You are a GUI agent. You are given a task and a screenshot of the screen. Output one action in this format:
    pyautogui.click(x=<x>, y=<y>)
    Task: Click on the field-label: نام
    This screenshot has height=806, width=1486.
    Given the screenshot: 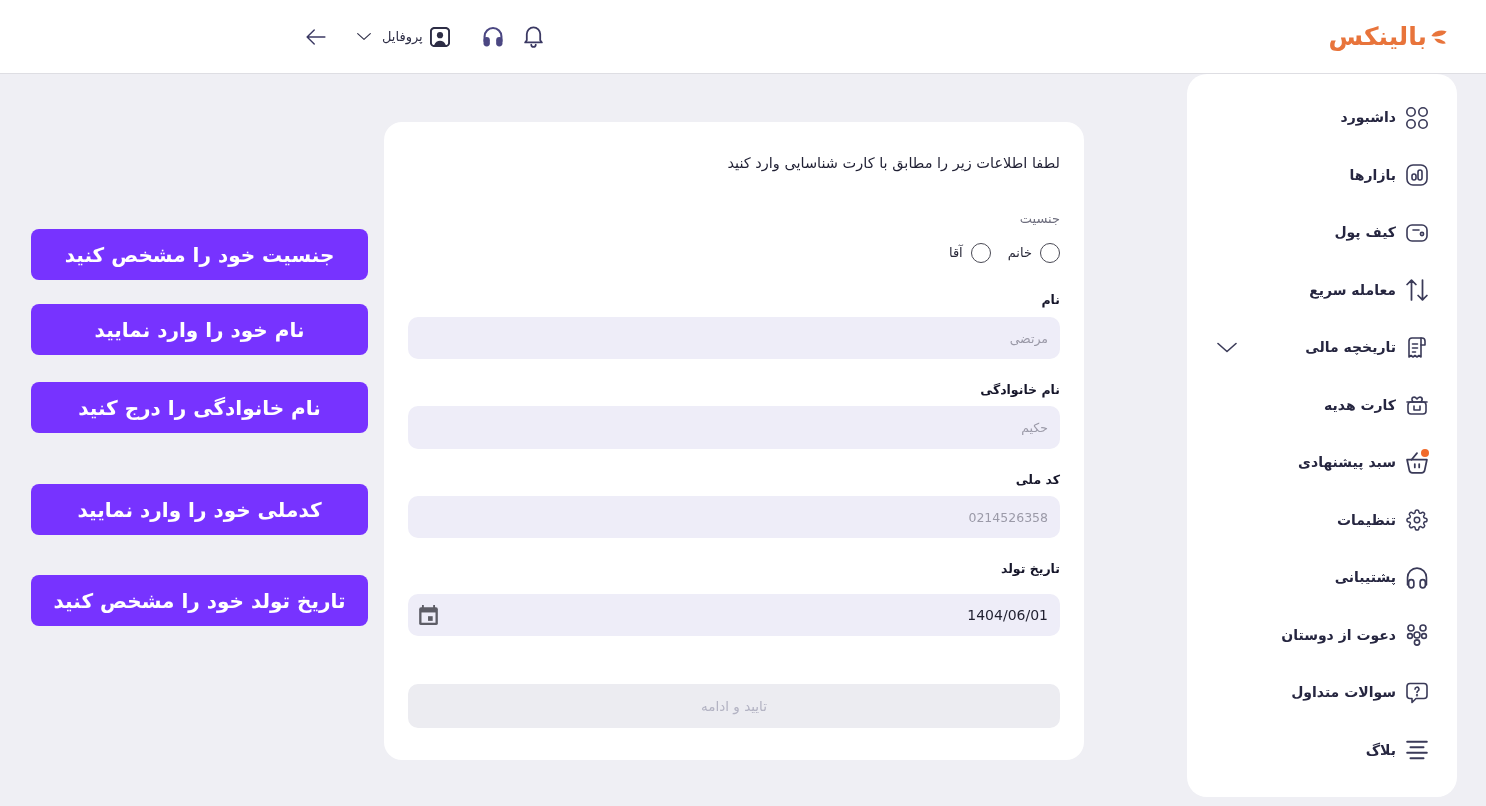 What is the action you would take?
    pyautogui.click(x=1050, y=300)
    